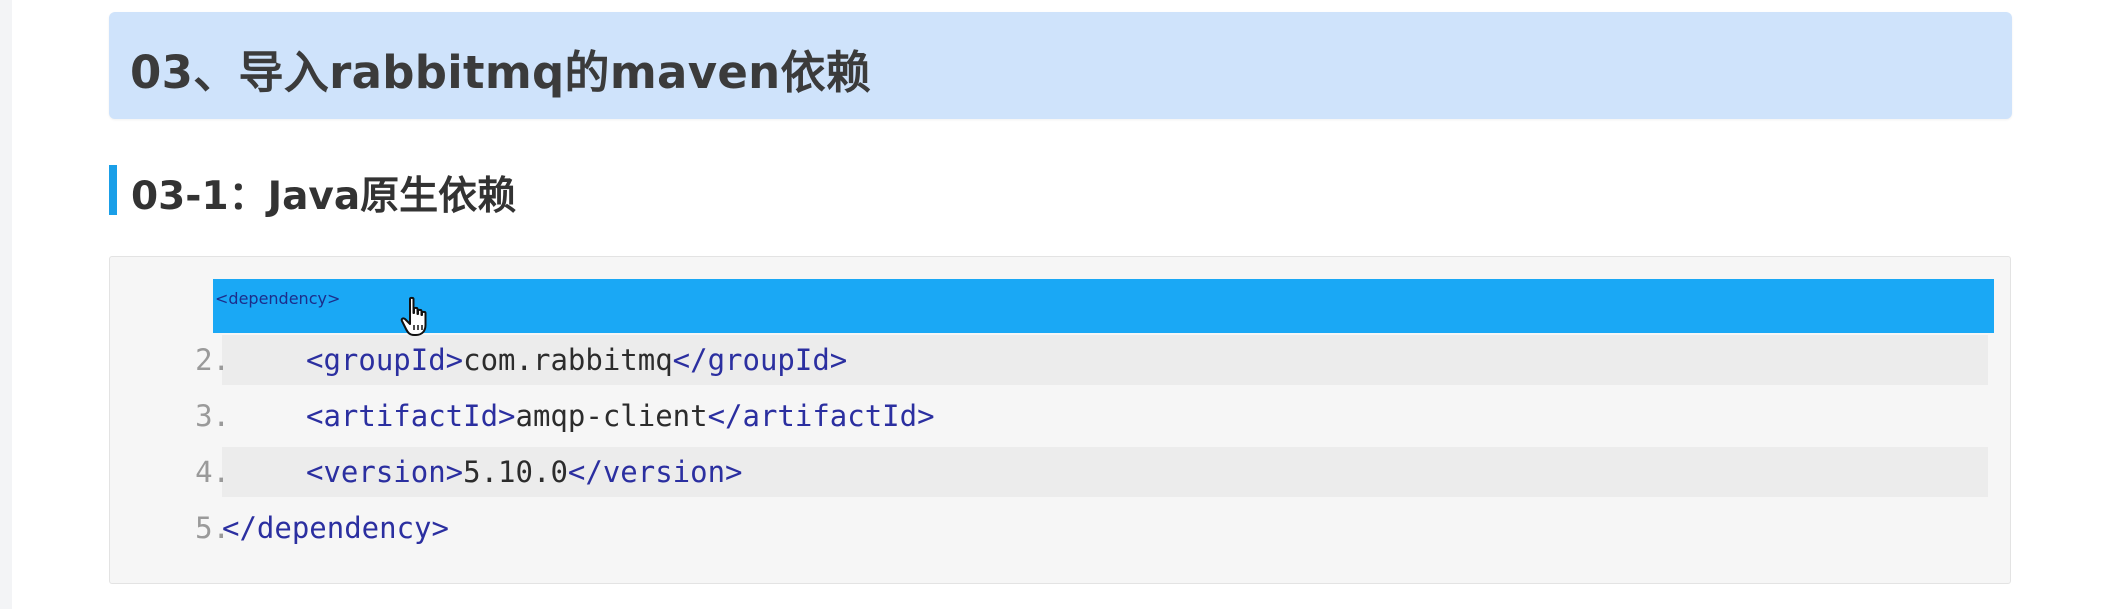 Image resolution: width=2123 pixels, height=609 pixels. What do you see at coordinates (113, 190) in the screenshot?
I see `subheading-accent-bar` at bounding box center [113, 190].